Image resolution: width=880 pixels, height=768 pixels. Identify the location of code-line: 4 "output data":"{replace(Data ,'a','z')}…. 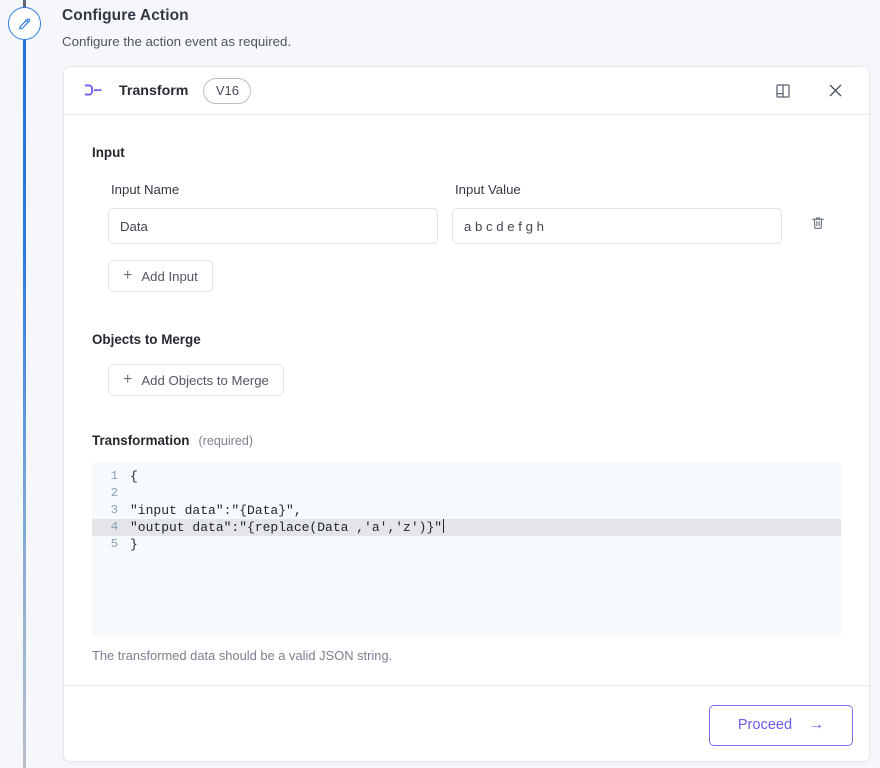
(466, 527).